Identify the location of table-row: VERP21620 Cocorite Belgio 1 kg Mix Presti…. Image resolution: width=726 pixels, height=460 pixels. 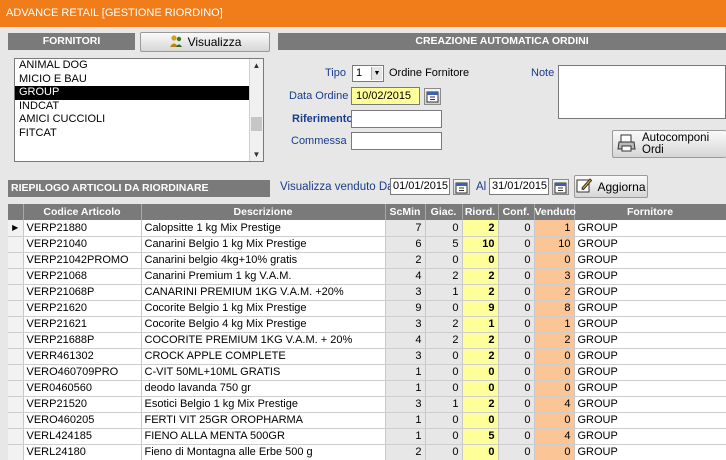
(367, 308).